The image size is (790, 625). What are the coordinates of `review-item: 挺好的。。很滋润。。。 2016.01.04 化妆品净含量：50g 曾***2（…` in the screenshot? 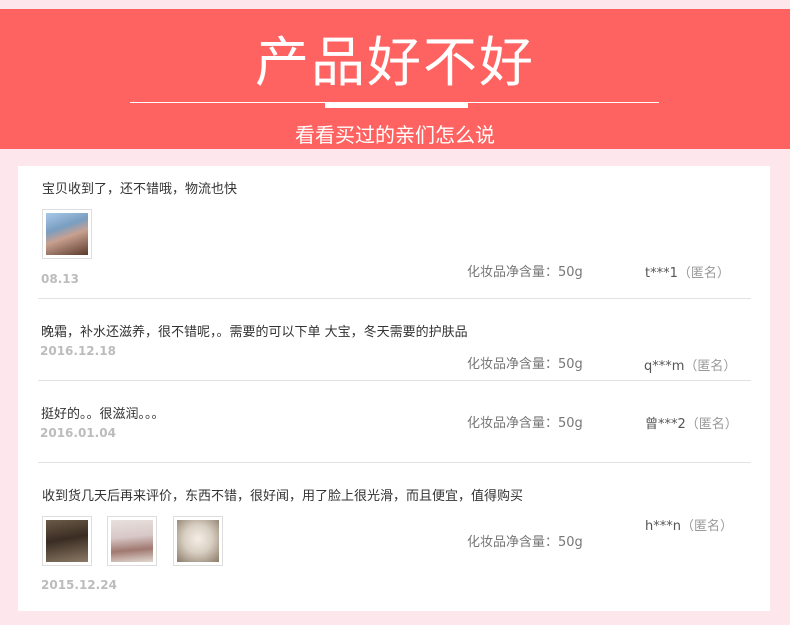 It's located at (394, 422).